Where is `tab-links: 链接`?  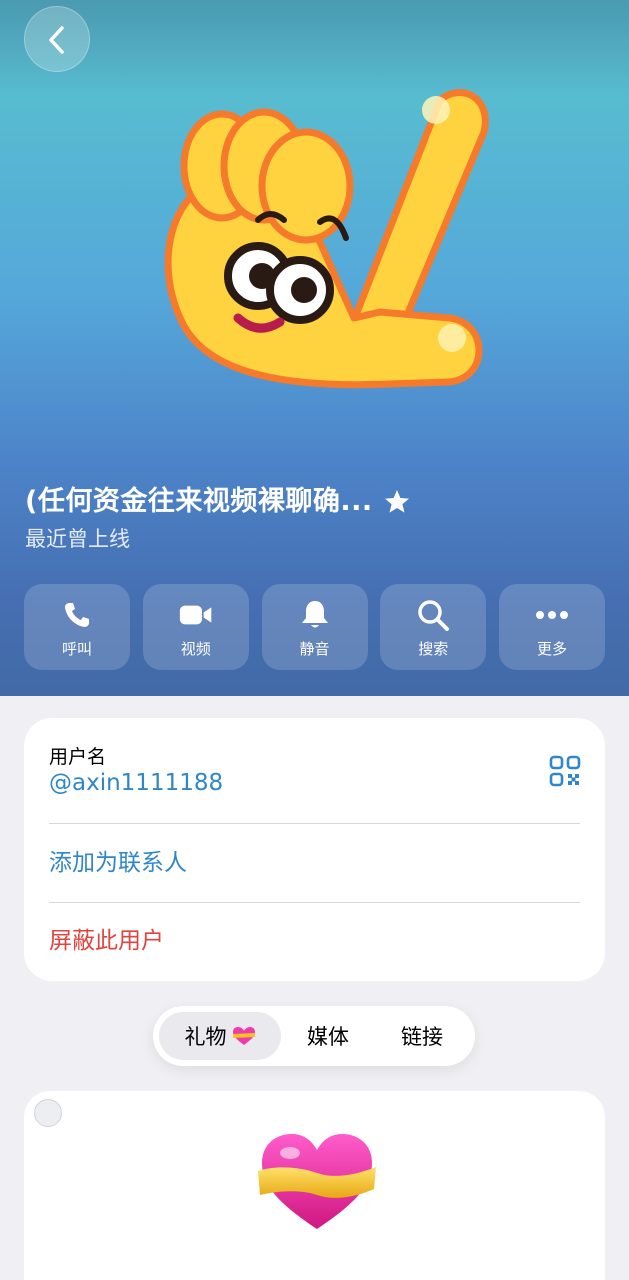 tab-links: 链接 is located at coordinates (422, 1036).